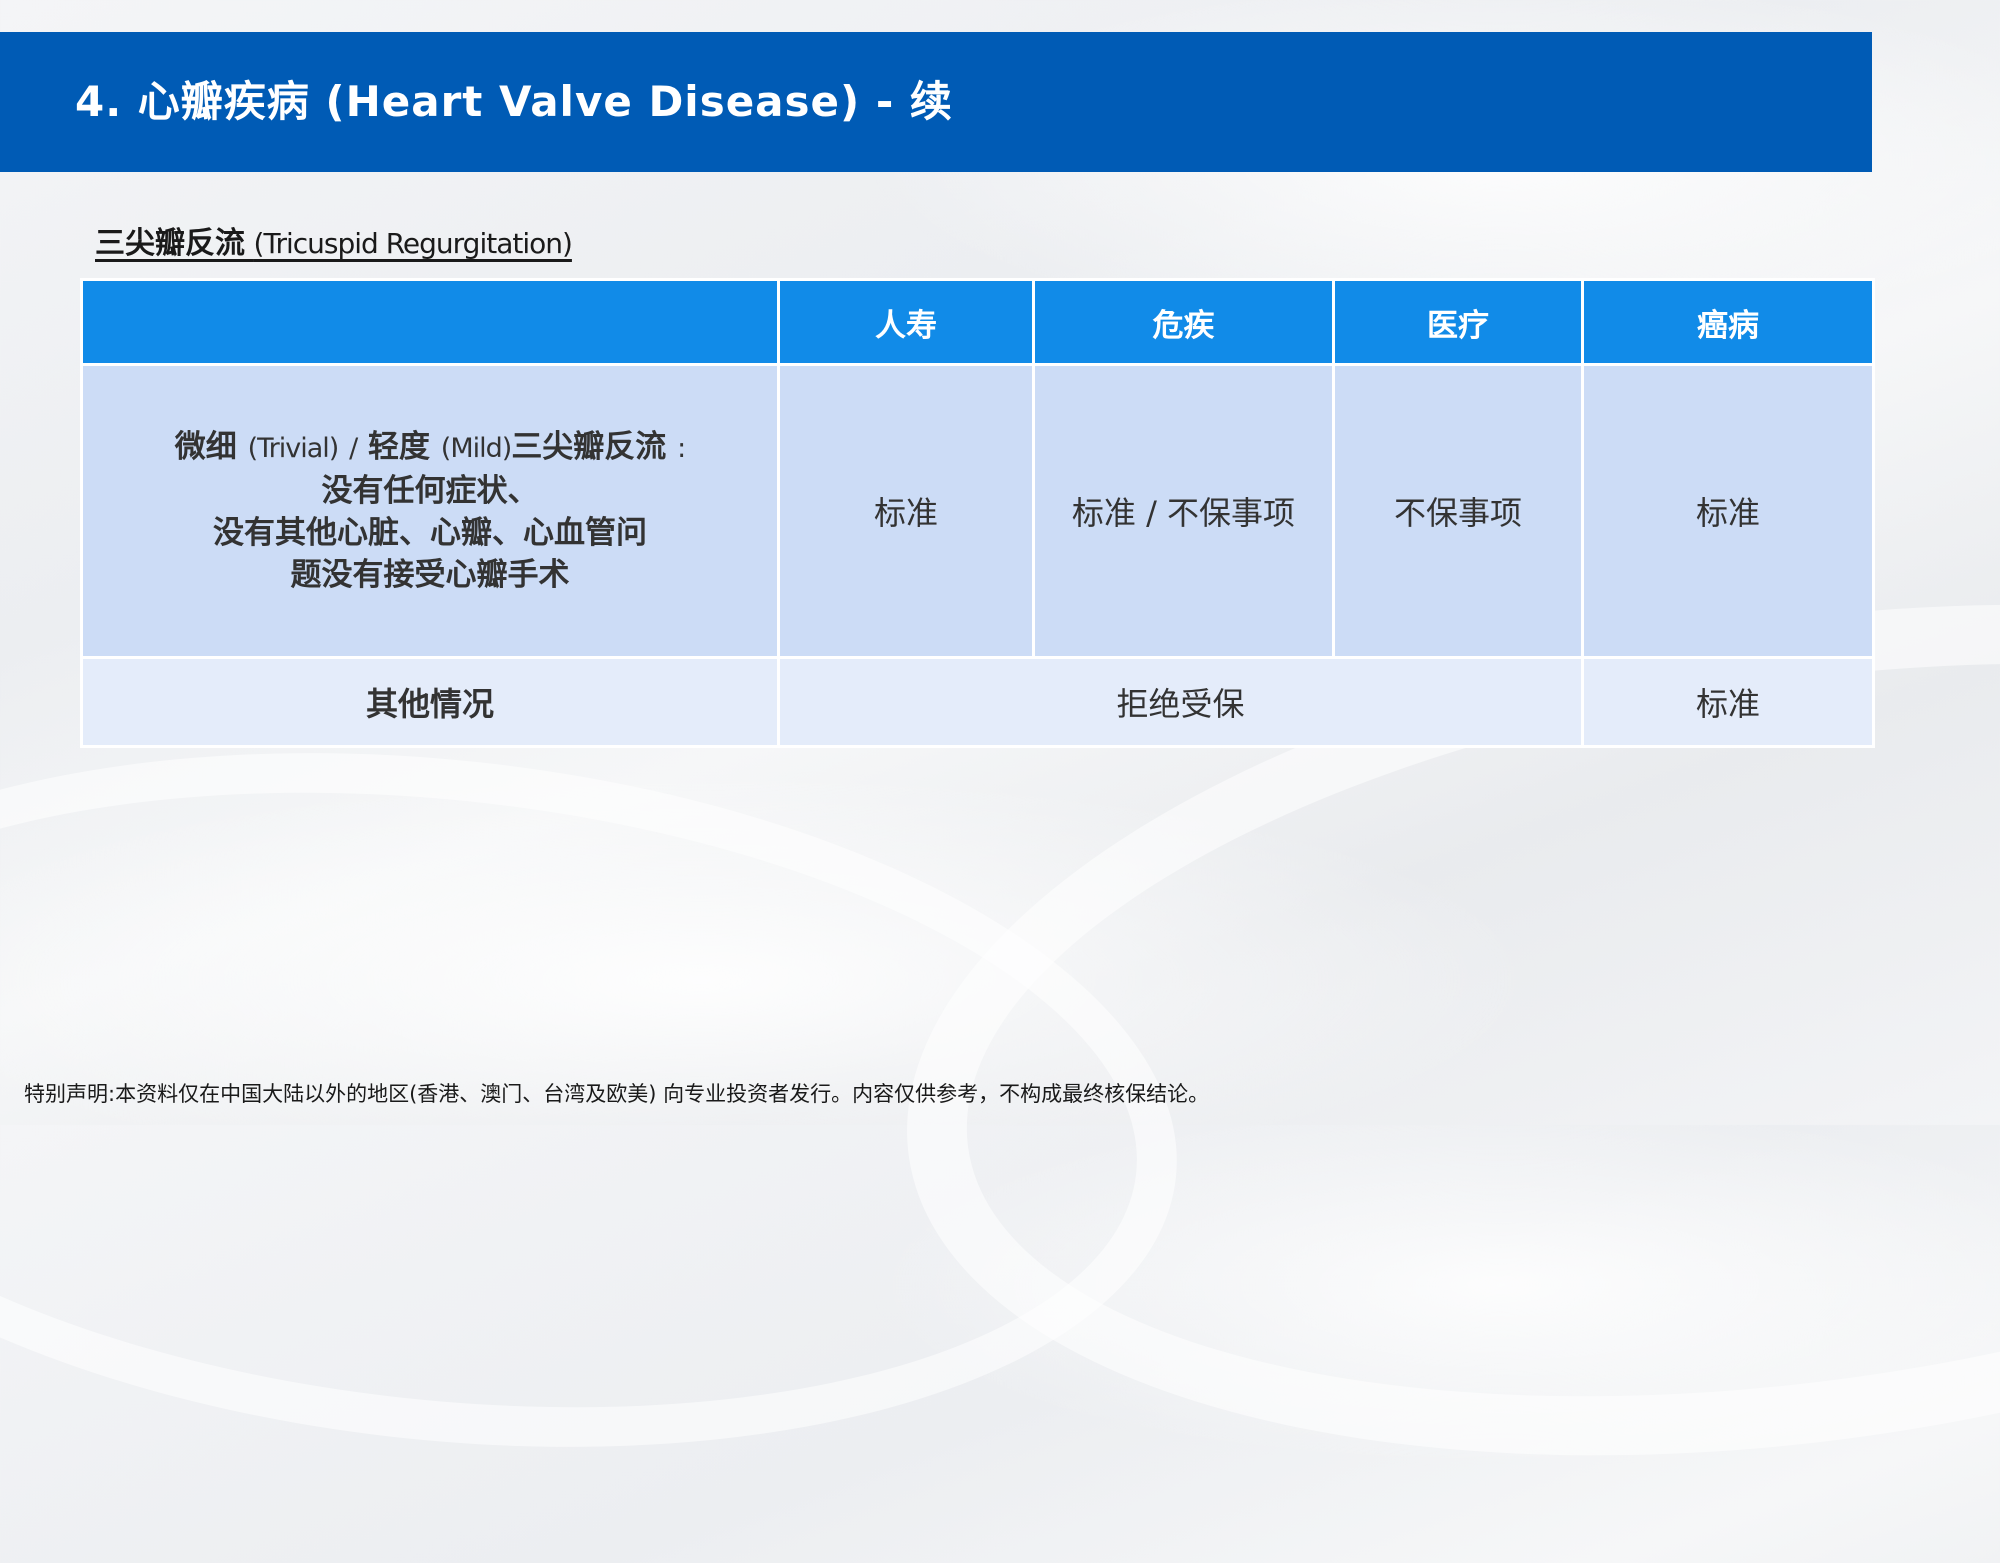 The width and height of the screenshot is (2000, 1563). I want to click on other-condition-label: 其他情况, so click(429, 704).